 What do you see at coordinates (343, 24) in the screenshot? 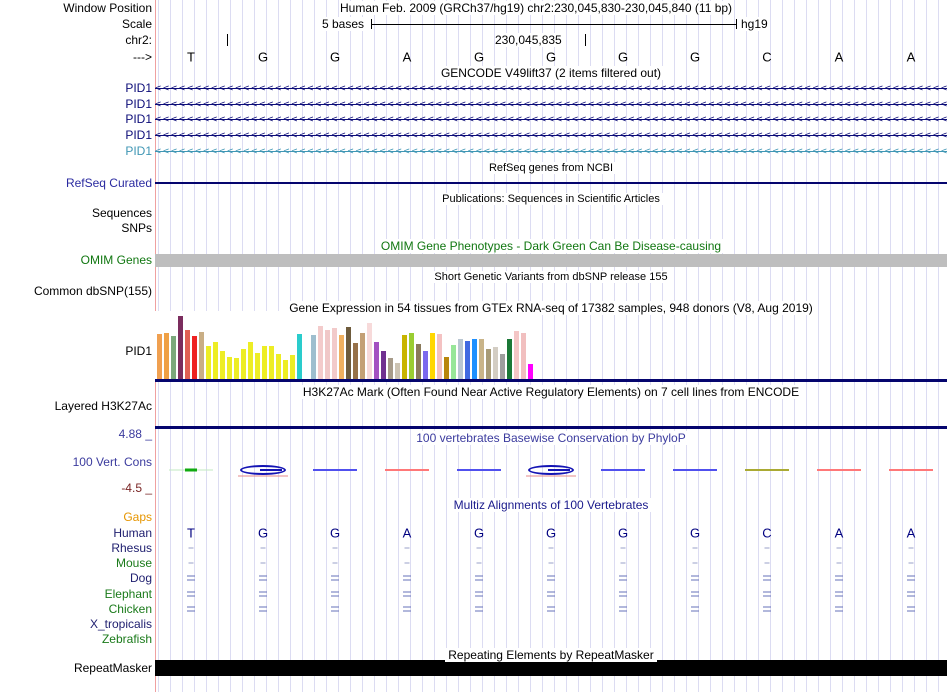
I see `scale-value: 5 bases` at bounding box center [343, 24].